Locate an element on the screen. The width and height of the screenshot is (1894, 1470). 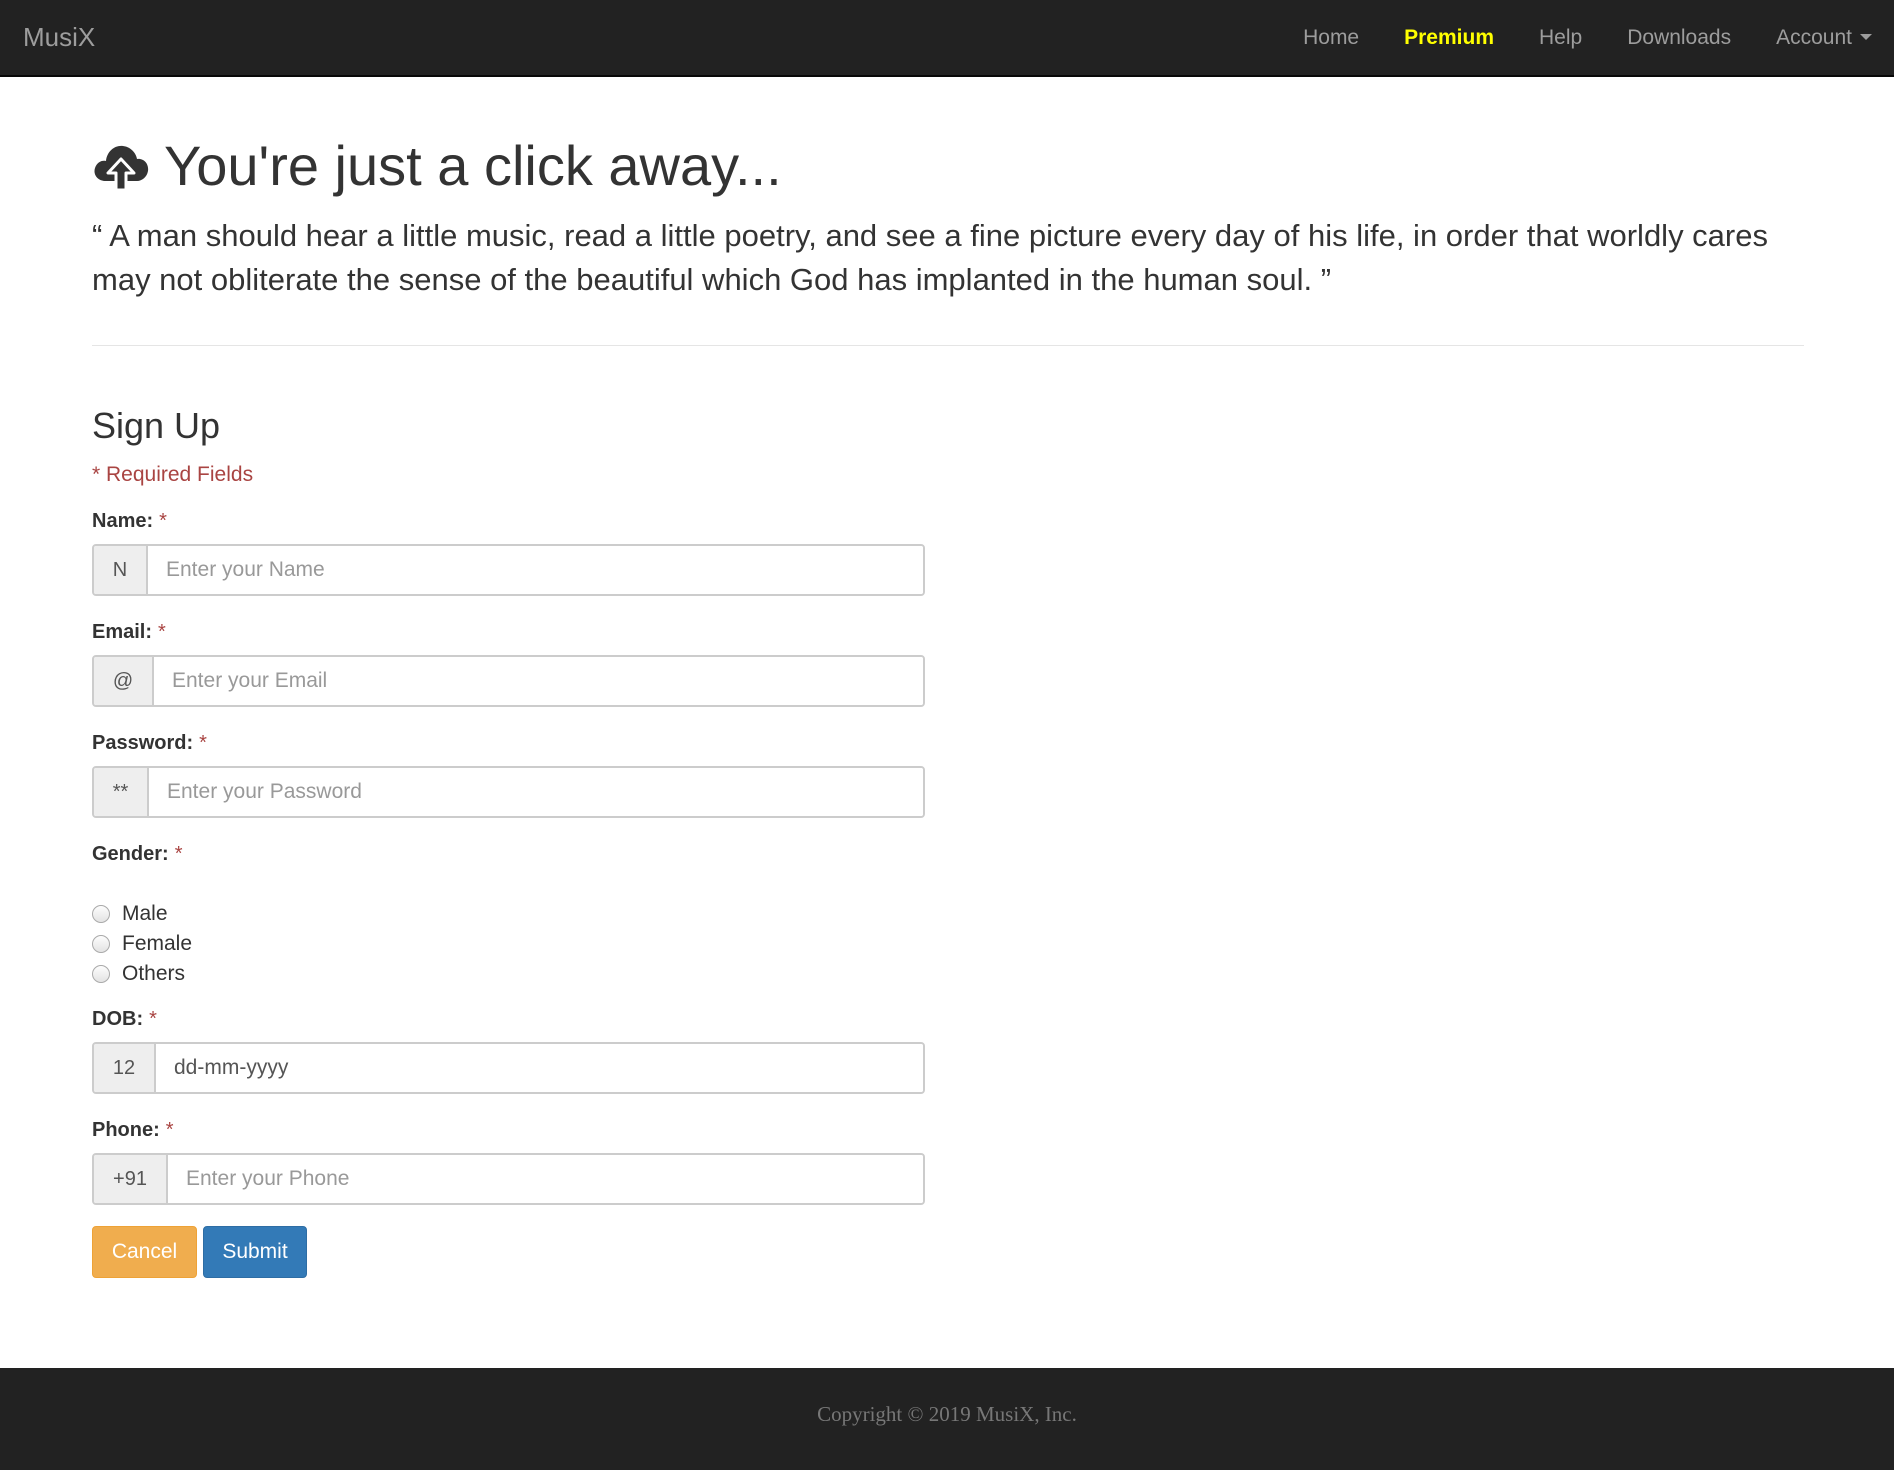
name-label: Name: * is located at coordinates (129, 521).